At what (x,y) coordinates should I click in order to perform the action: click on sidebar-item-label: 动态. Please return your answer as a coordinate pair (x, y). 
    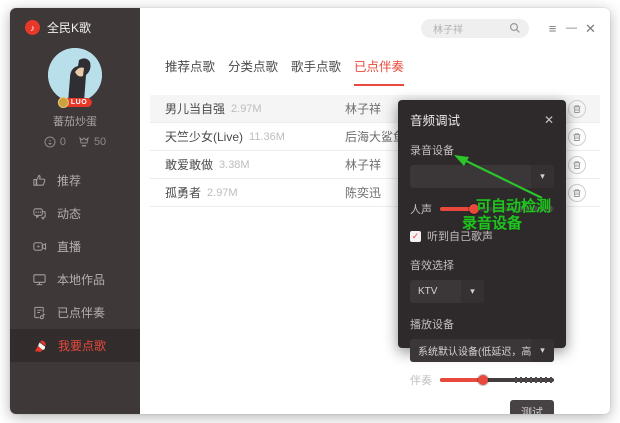
    Looking at the image, I should click on (69, 214).